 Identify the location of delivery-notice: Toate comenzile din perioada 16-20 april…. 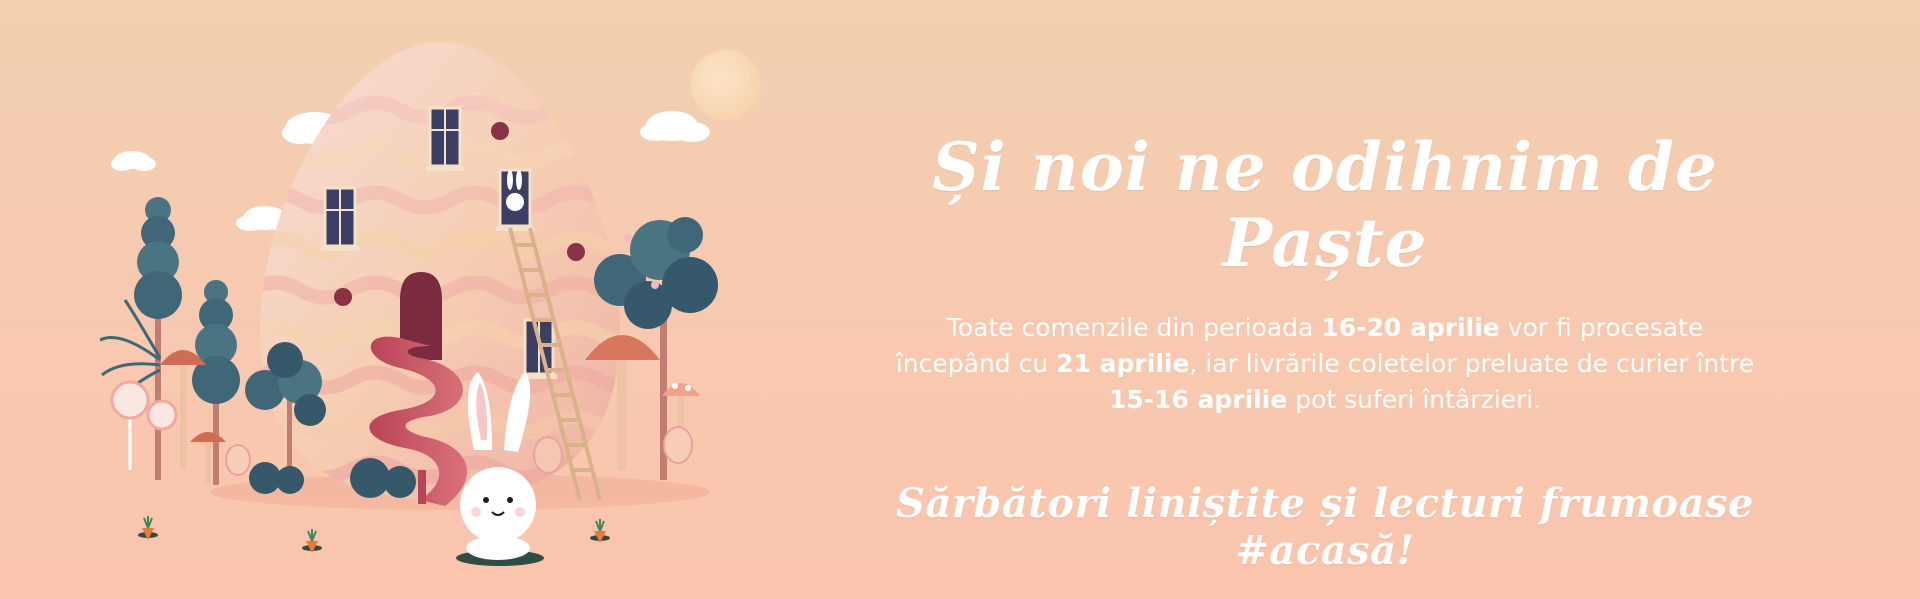
(1325, 363).